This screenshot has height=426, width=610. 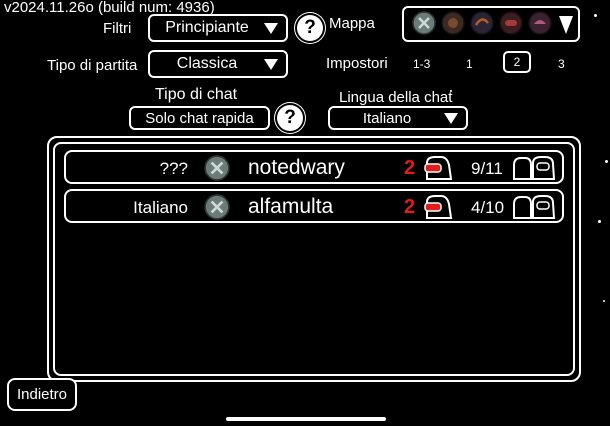 I want to click on filters-value: Principiante, so click(x=207, y=27).